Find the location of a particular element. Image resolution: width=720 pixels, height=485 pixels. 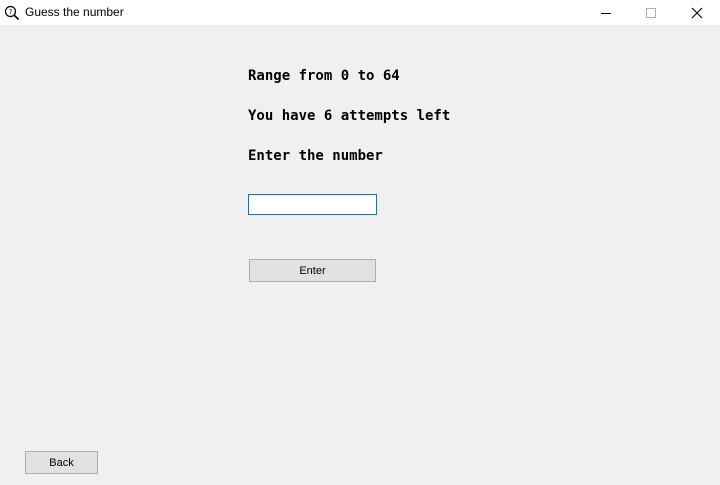

minimize-icon is located at coordinates (606, 13).